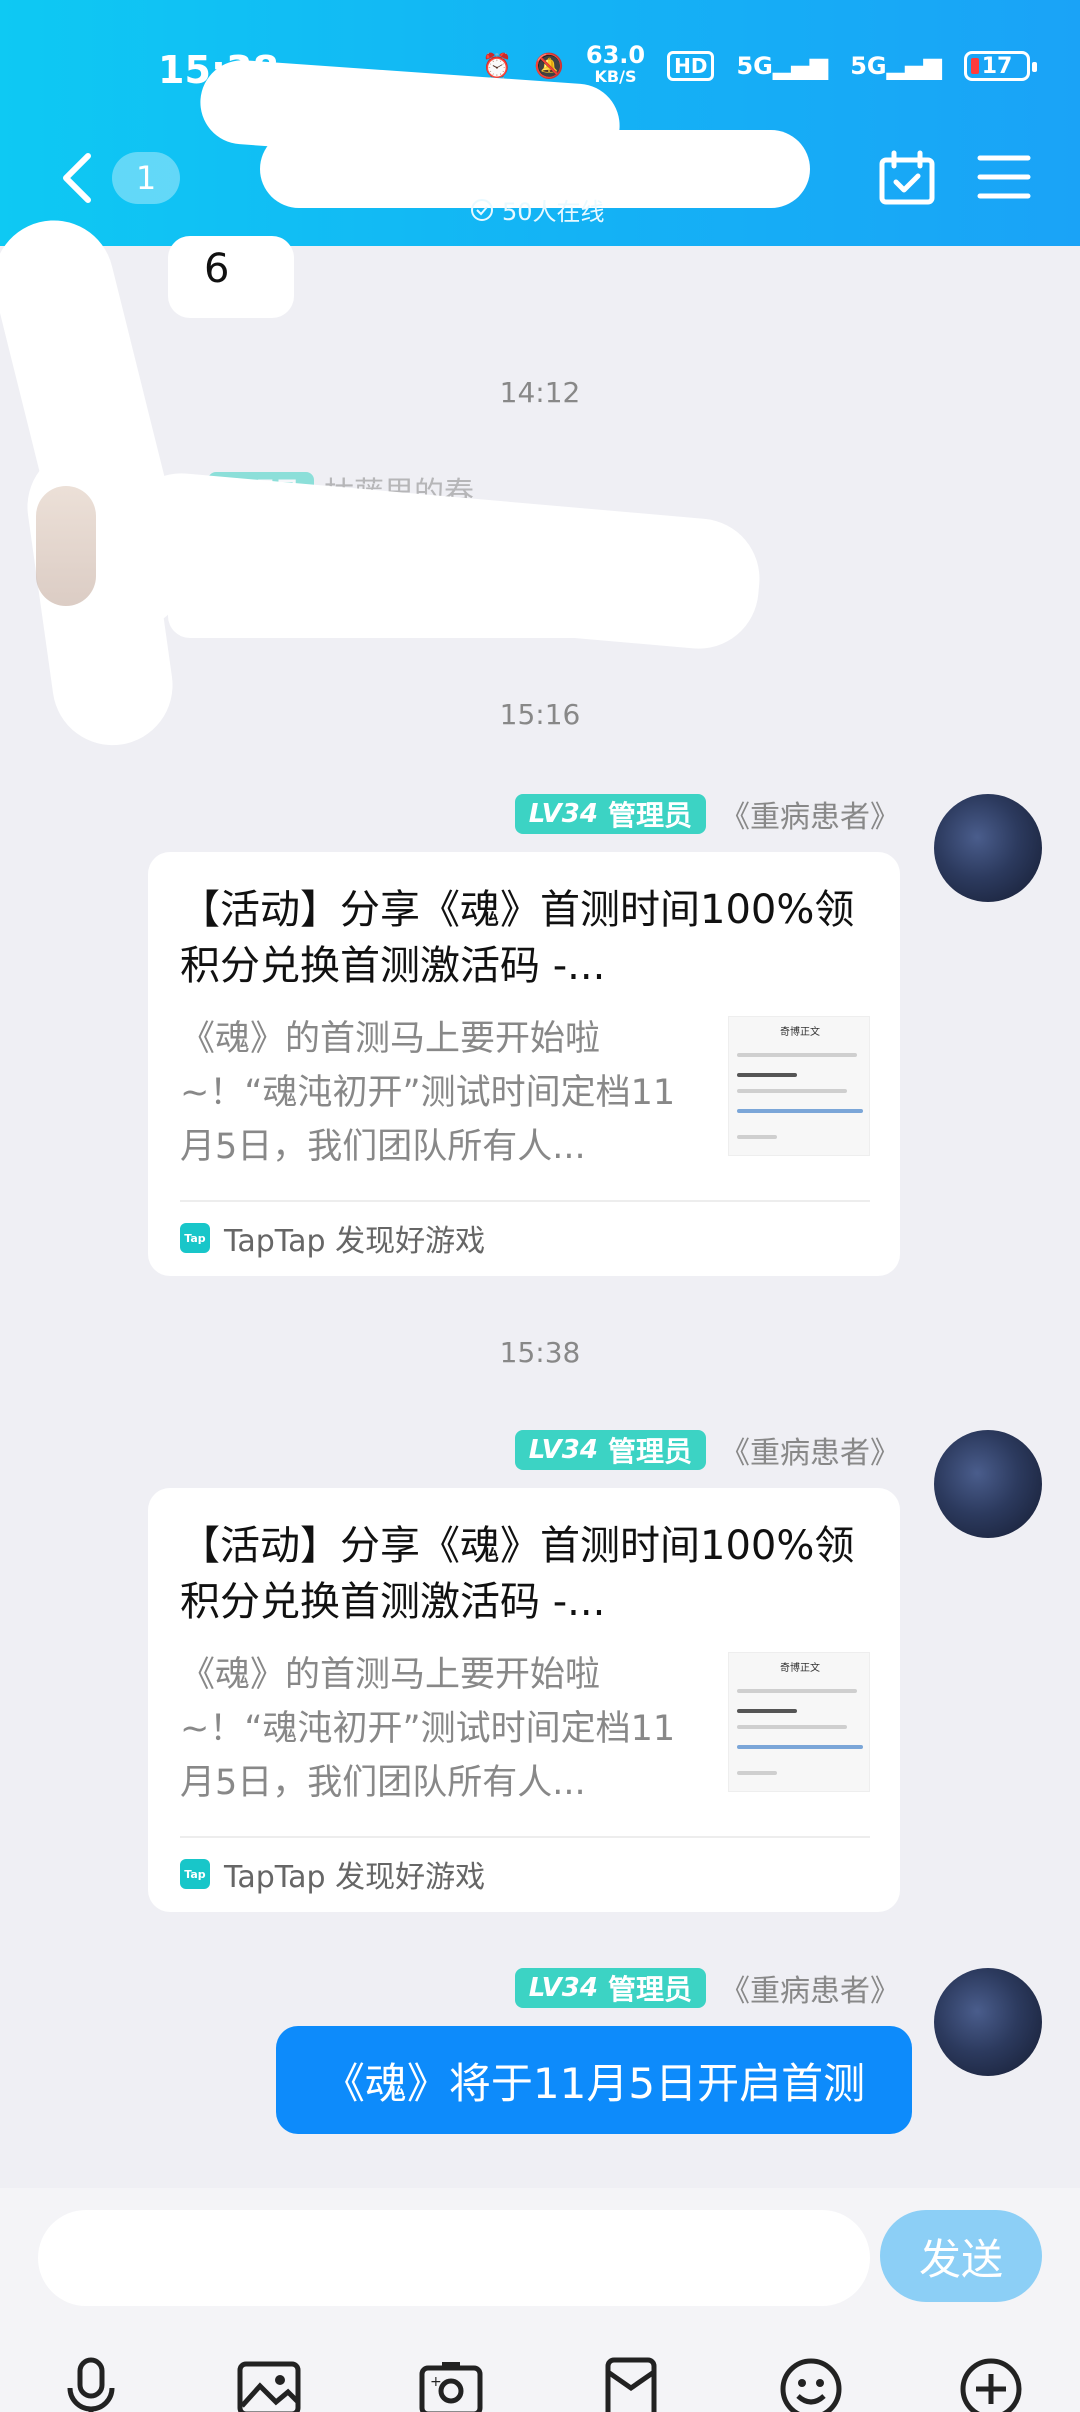 This screenshot has height=2412, width=1080. I want to click on menu-button, so click(1004, 177).